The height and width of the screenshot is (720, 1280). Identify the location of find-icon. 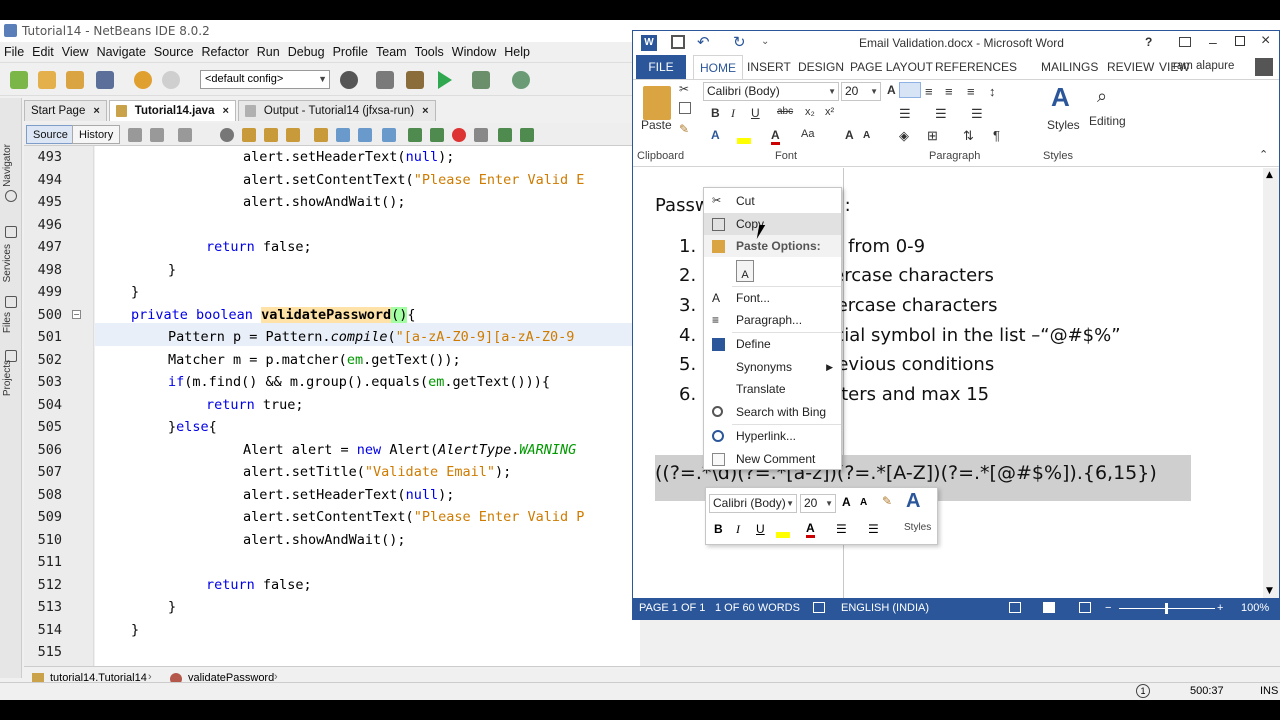
(227, 135).